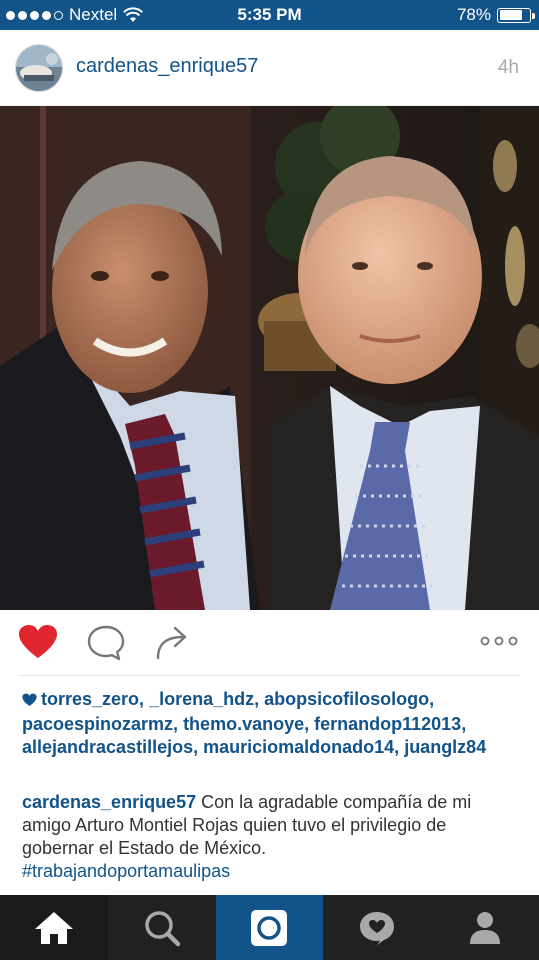 Image resolution: width=539 pixels, height=960 pixels. Describe the element at coordinates (445, 747) in the screenshot. I see `like-user: juanglz84` at that location.